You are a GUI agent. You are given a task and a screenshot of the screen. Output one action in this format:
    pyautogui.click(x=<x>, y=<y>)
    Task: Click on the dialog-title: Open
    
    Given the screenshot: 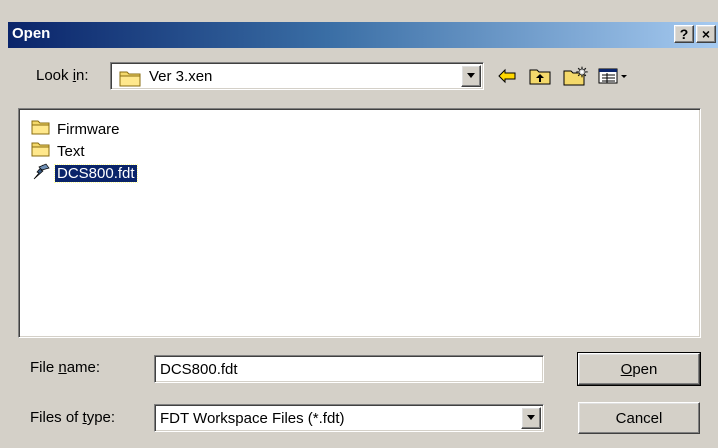 What is the action you would take?
    pyautogui.click(x=31, y=33)
    